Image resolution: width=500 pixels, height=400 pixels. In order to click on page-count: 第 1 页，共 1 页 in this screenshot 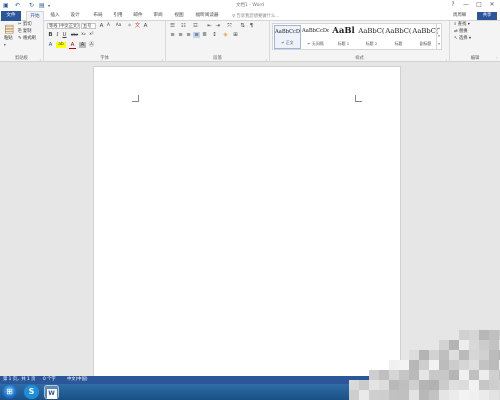, I will do `click(19, 380)`.